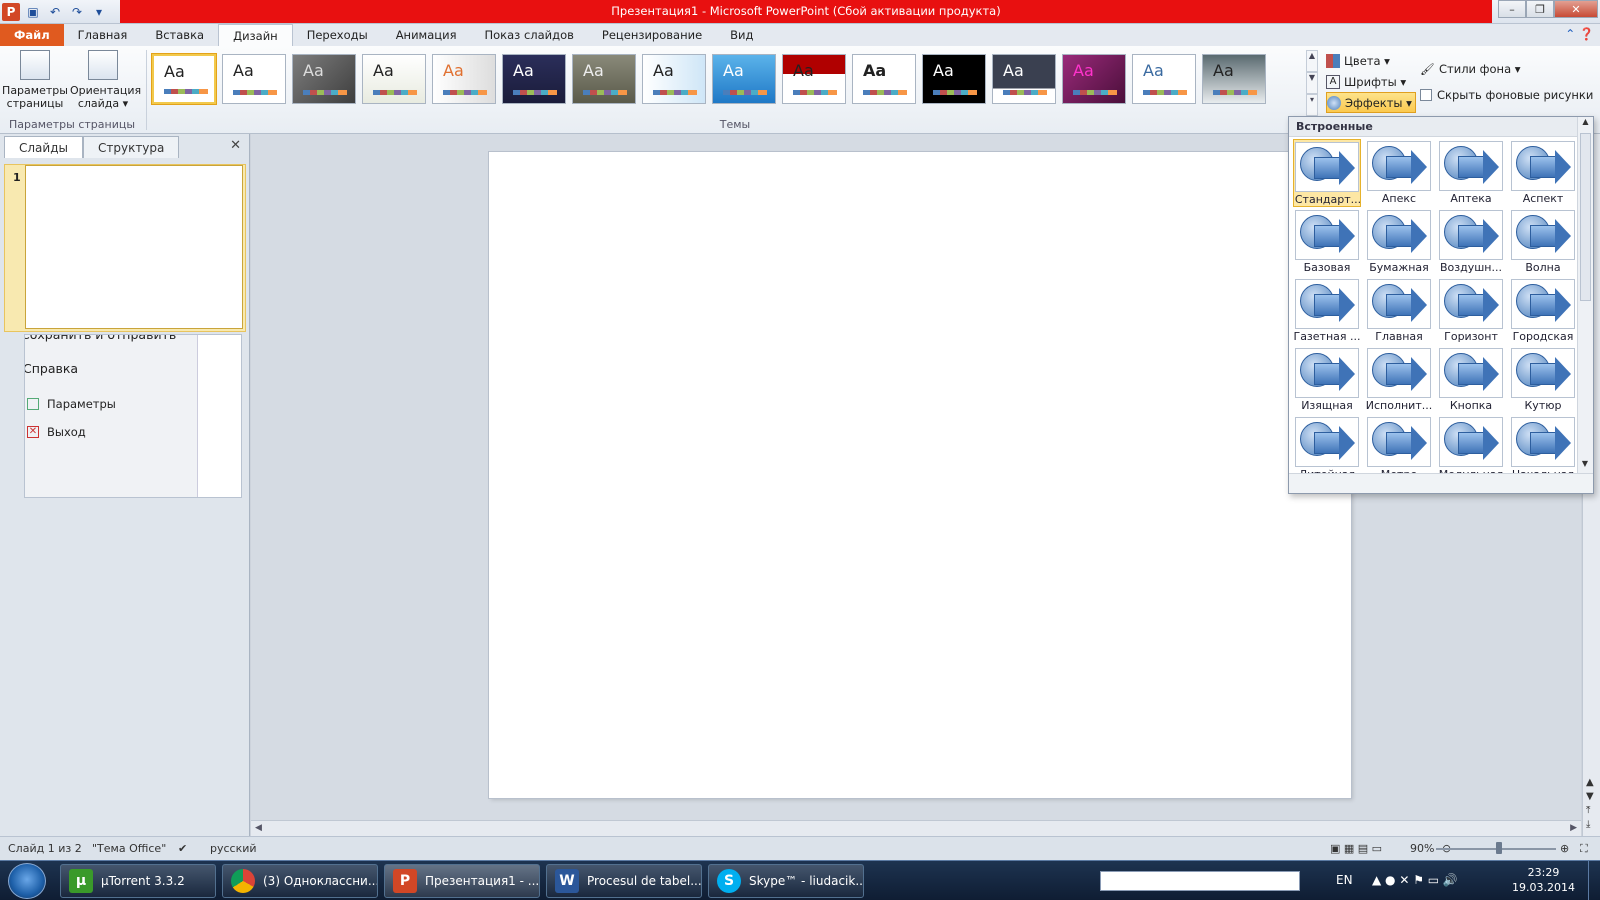 Image resolution: width=1600 pixels, height=900 pixels. I want to click on effect-item: Изящная, so click(1327, 380).